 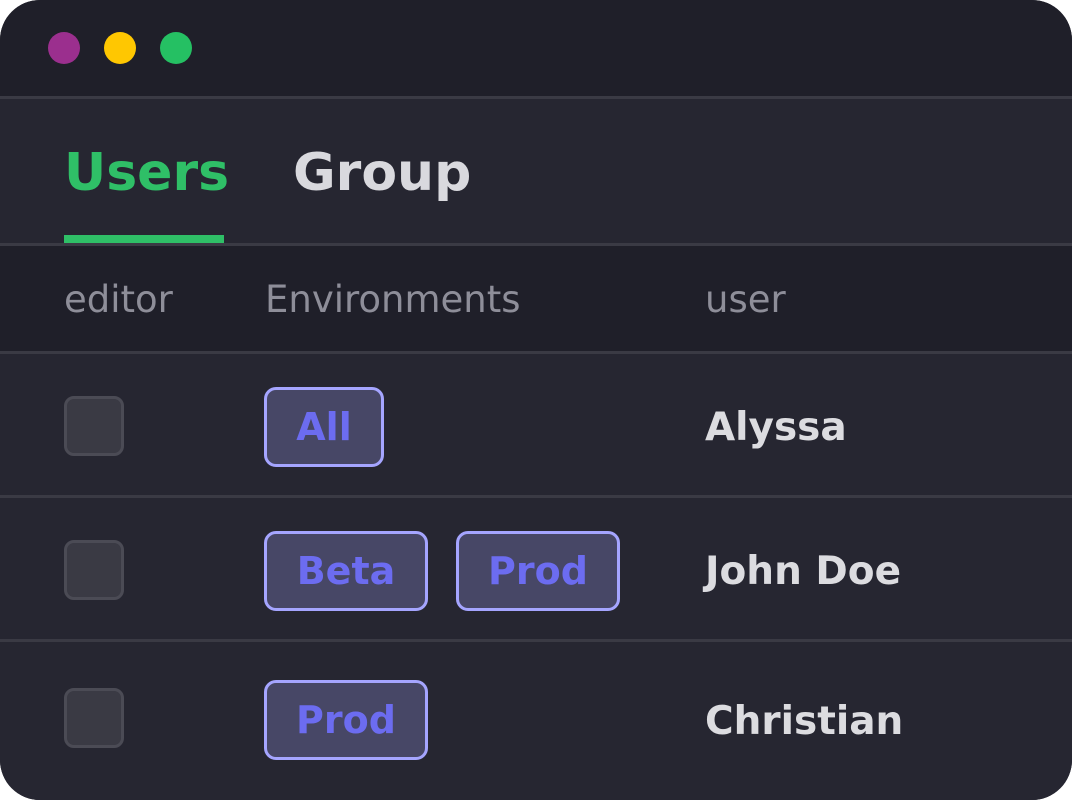 What do you see at coordinates (346, 571) in the screenshot?
I see `environment-chip: Beta` at bounding box center [346, 571].